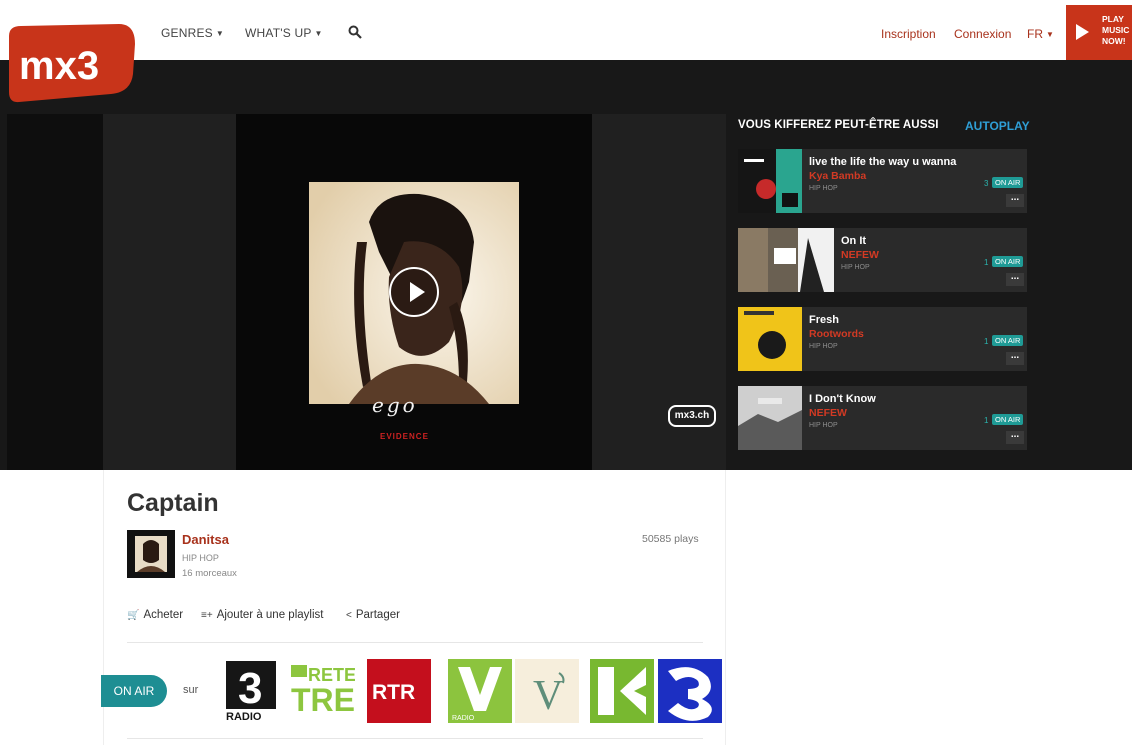 This screenshot has height=745, width=1132. Describe the element at coordinates (837, 176) in the screenshot. I see `suggestion-artist: Kya Bamba` at that location.